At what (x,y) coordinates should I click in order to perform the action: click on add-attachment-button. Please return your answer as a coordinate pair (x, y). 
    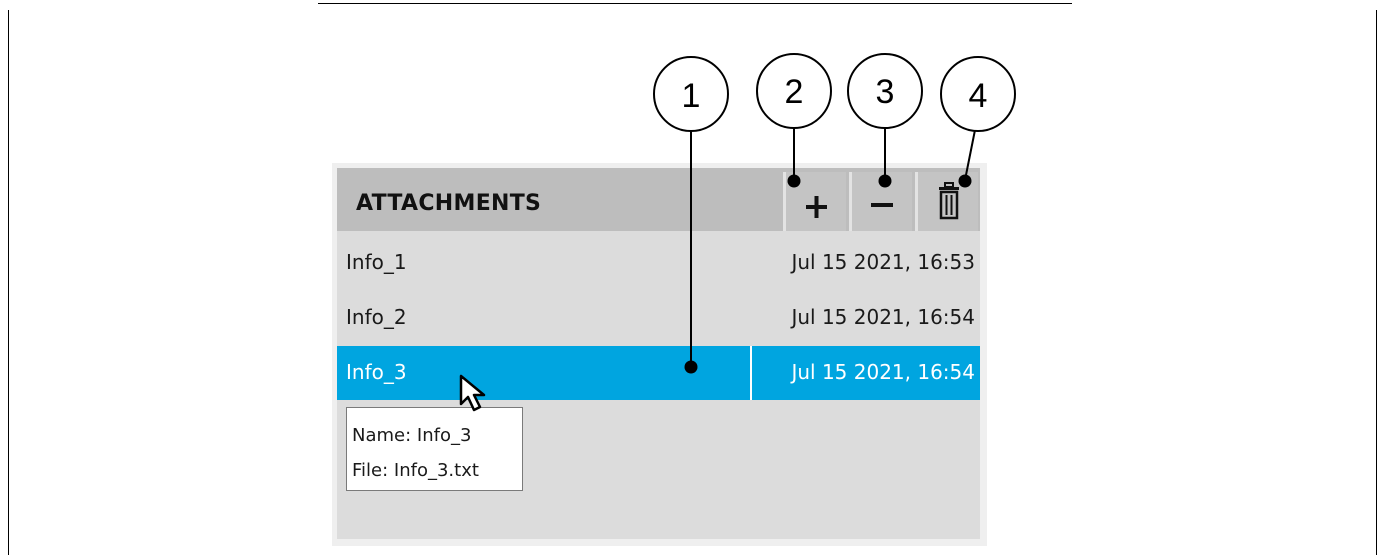
    Looking at the image, I should click on (814, 201).